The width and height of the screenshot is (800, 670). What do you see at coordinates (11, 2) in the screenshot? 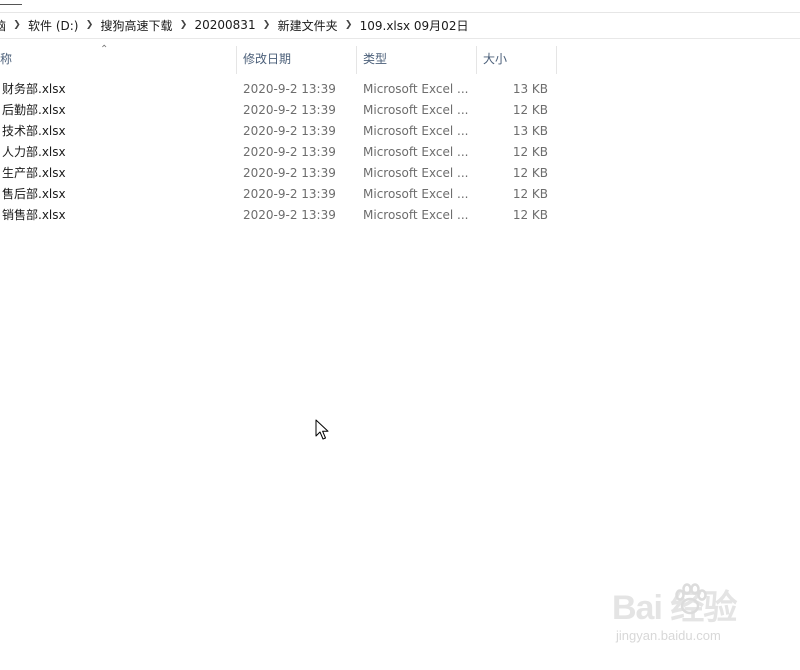
I see `ribbon-stub` at bounding box center [11, 2].